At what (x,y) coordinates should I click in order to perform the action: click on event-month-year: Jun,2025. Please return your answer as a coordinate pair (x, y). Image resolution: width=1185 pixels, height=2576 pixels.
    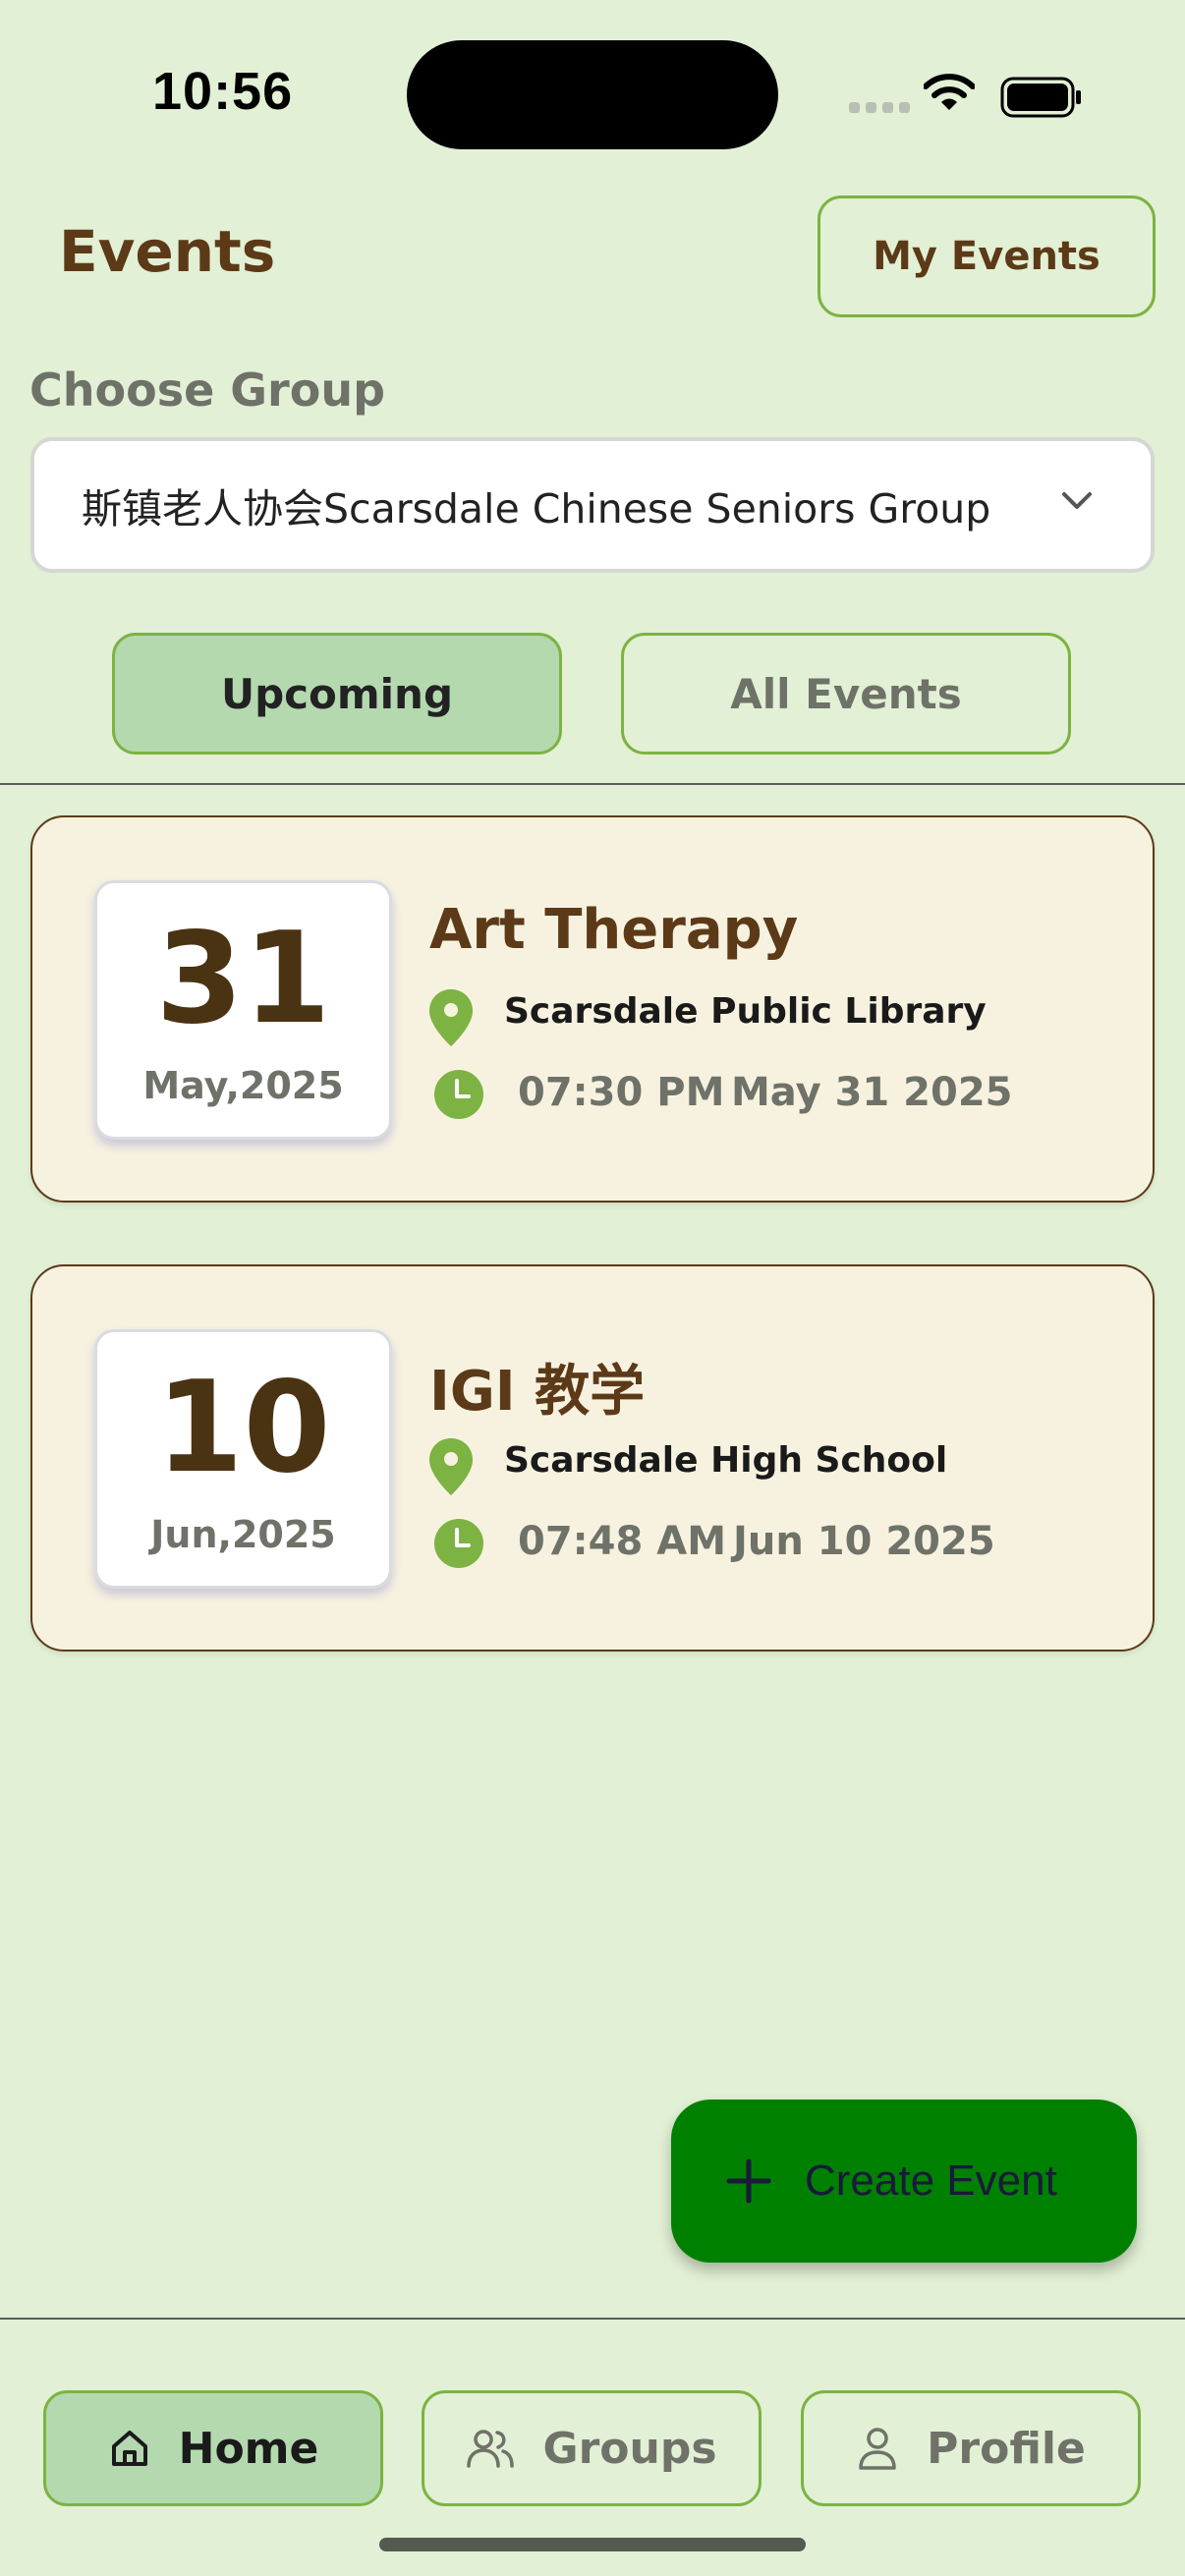
    Looking at the image, I should click on (243, 1534).